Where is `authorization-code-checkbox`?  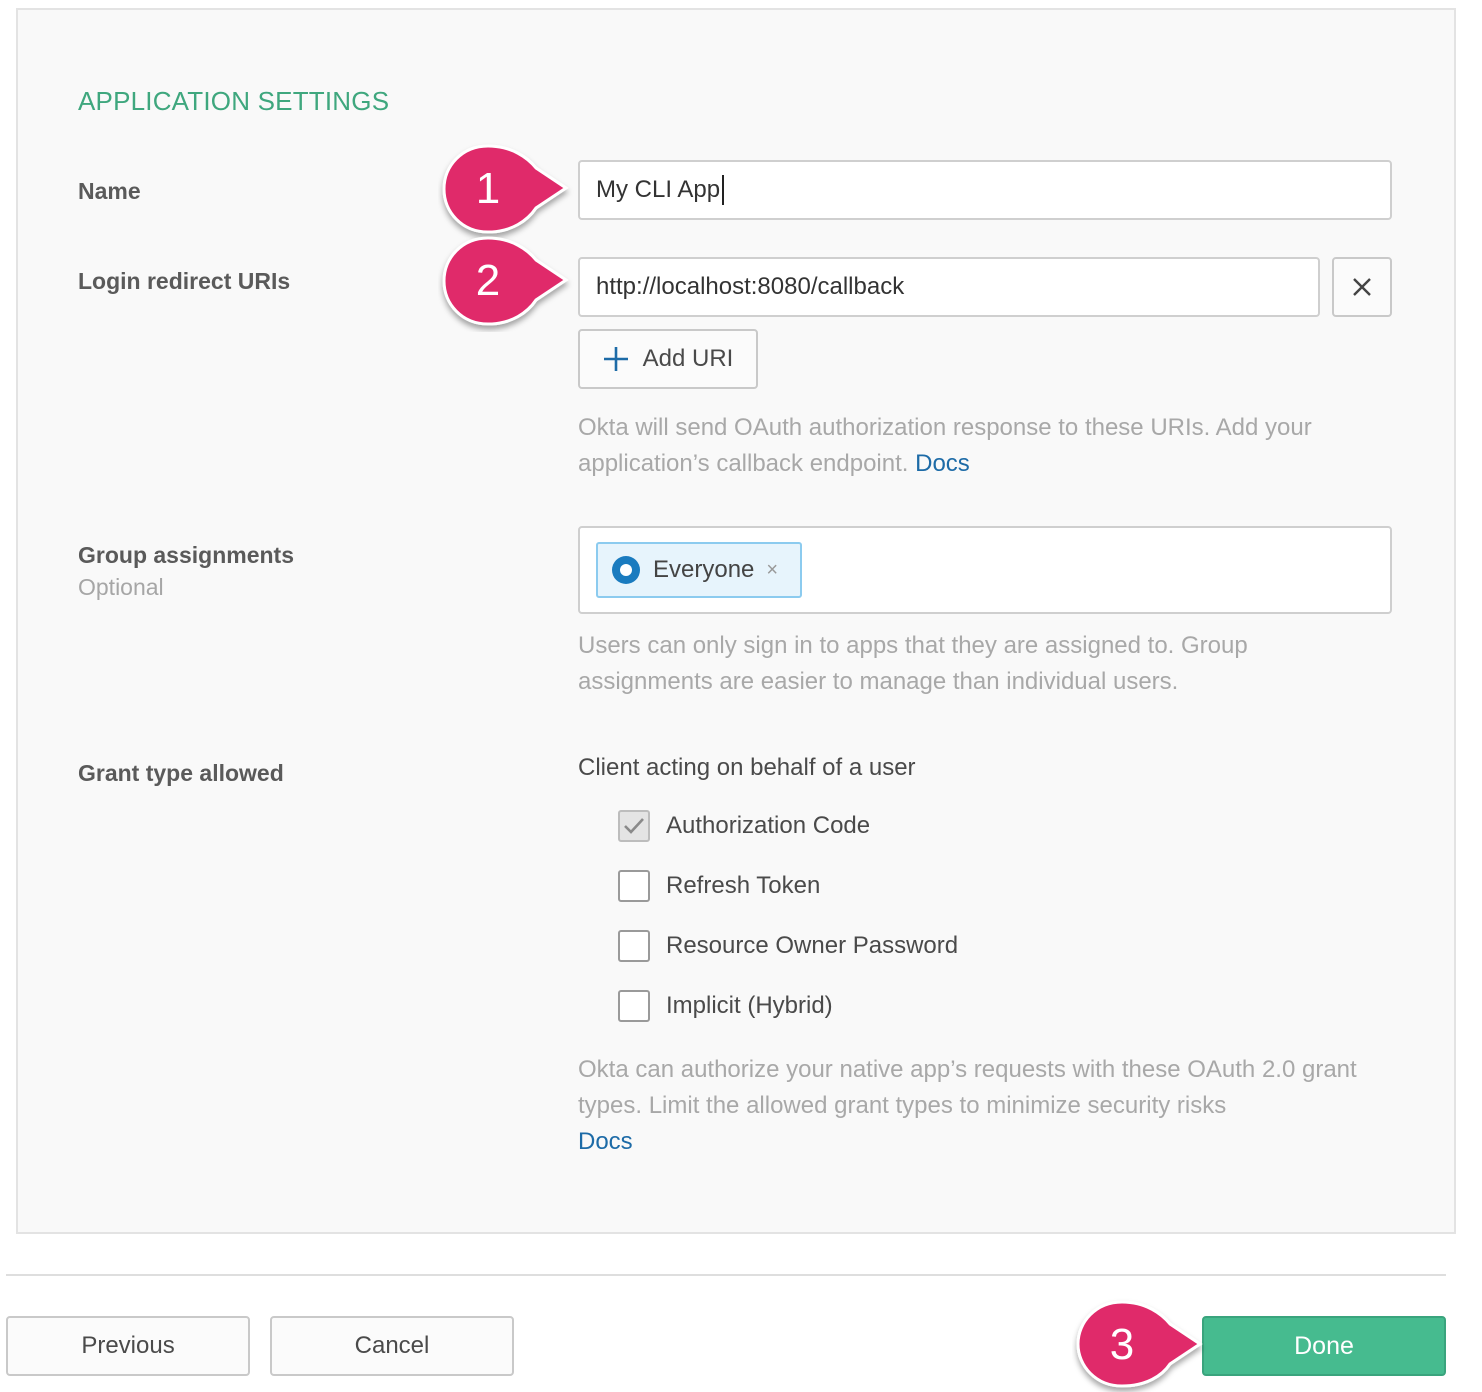 authorization-code-checkbox is located at coordinates (634, 826).